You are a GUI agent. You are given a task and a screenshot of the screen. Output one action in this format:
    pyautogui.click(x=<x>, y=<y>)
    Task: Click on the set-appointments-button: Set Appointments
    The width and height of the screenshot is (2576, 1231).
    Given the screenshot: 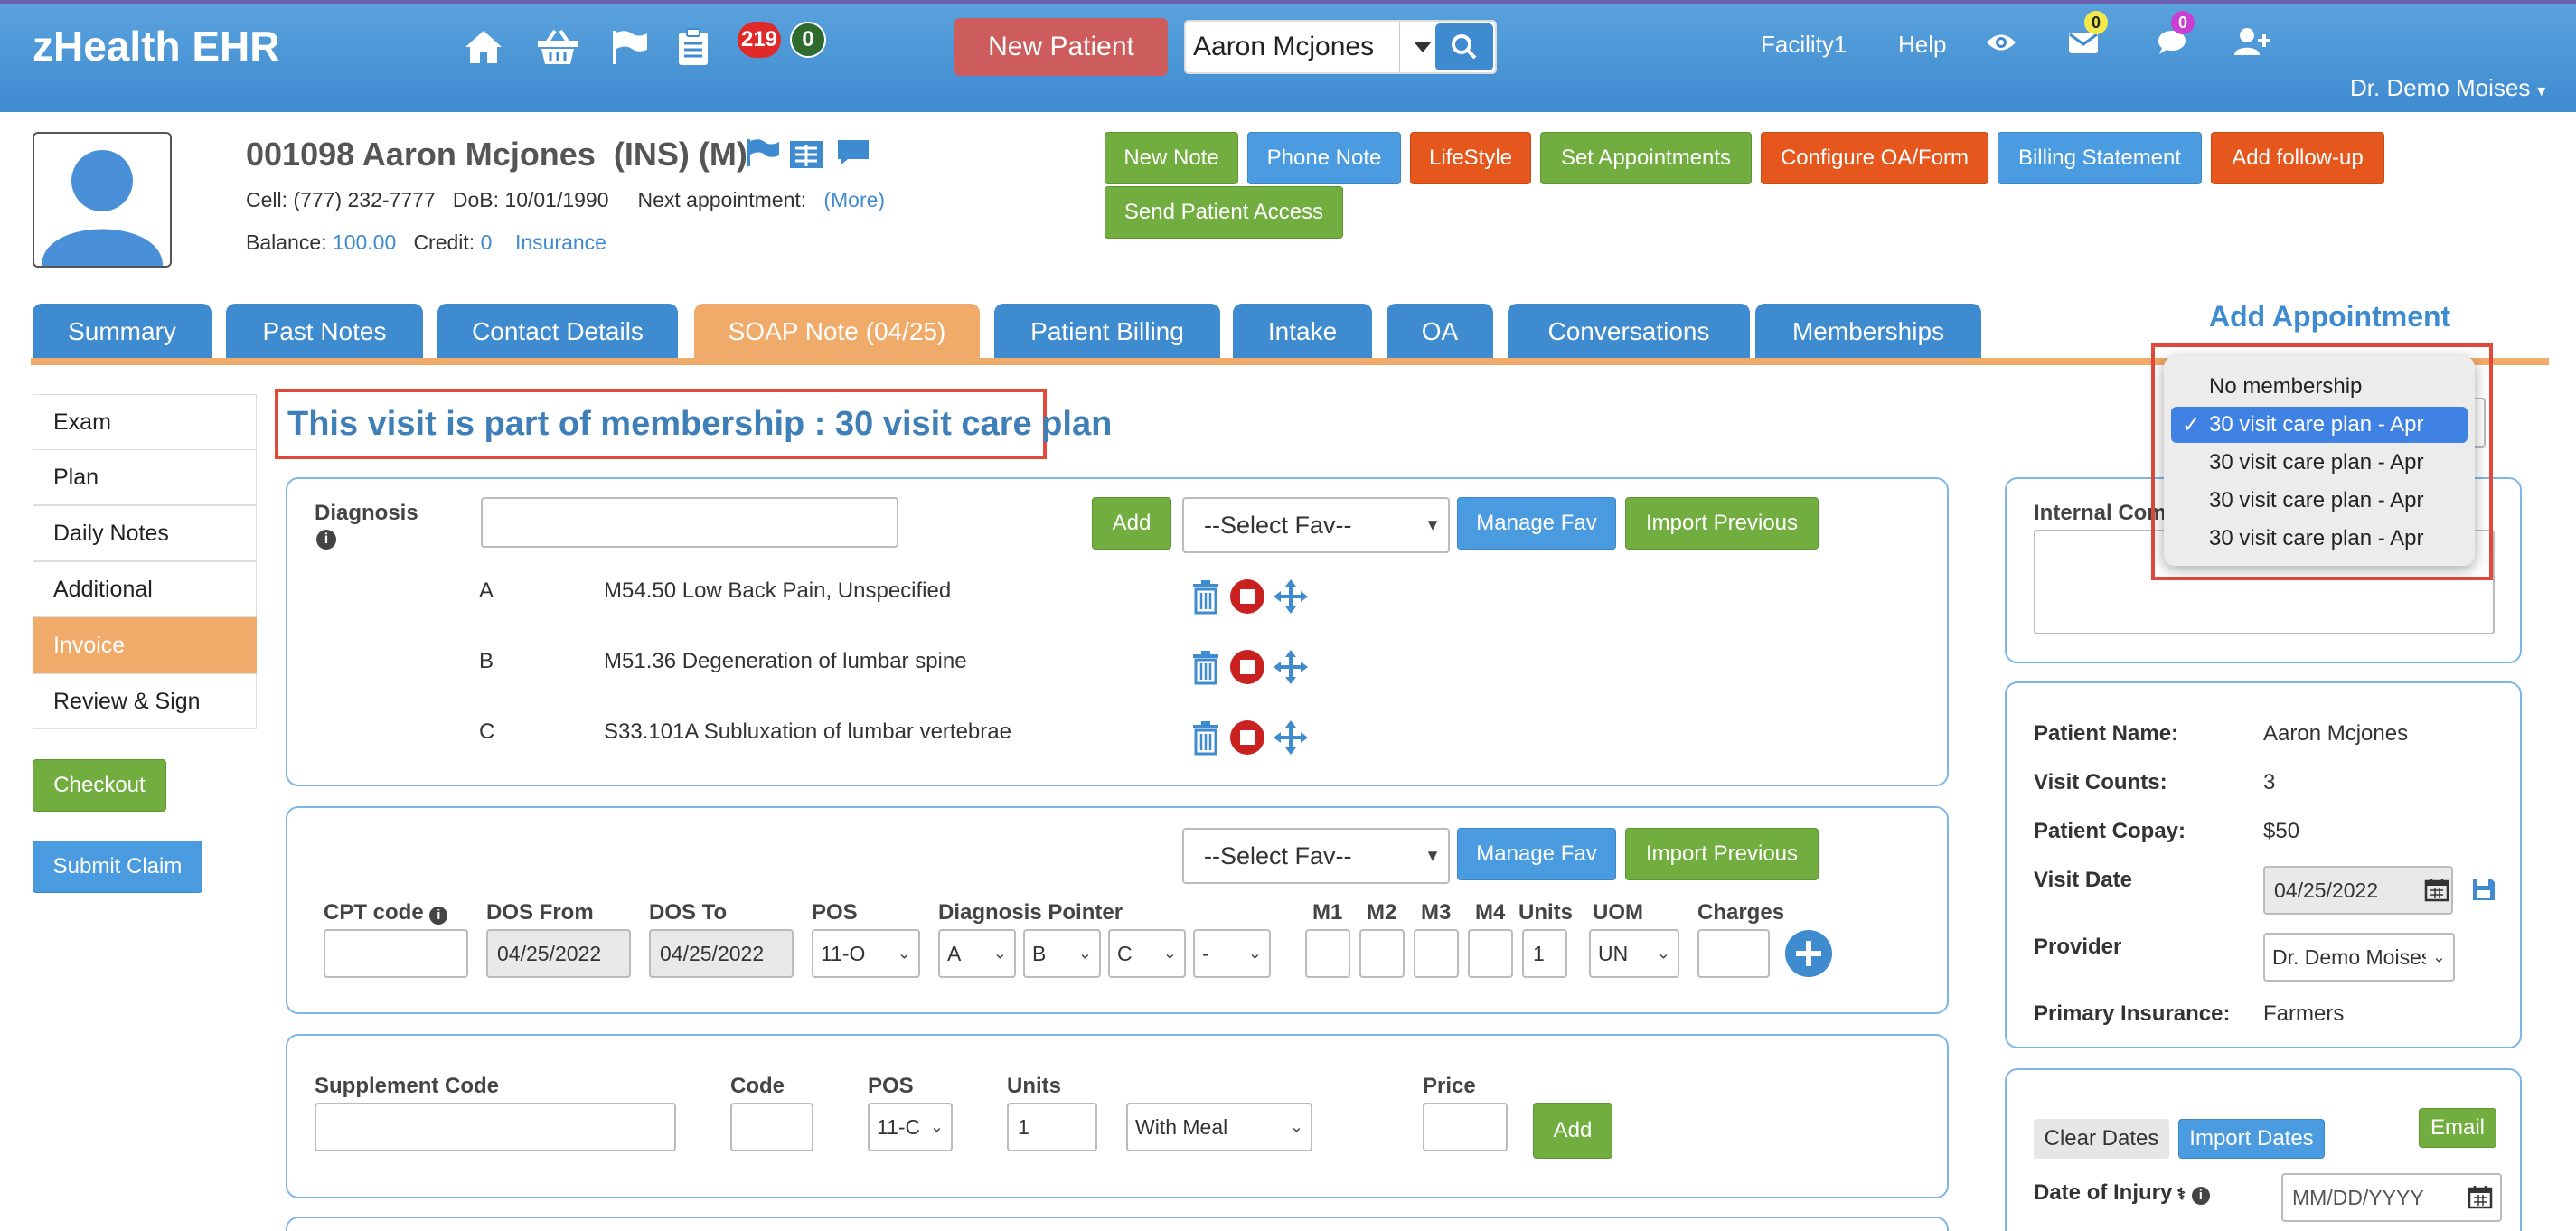 What is the action you would take?
    pyautogui.click(x=1646, y=158)
    